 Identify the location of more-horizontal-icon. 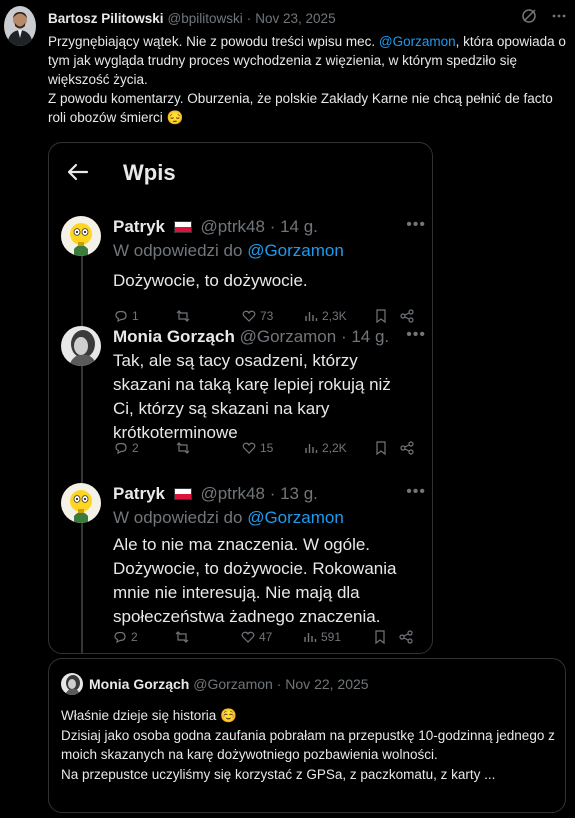
(559, 18).